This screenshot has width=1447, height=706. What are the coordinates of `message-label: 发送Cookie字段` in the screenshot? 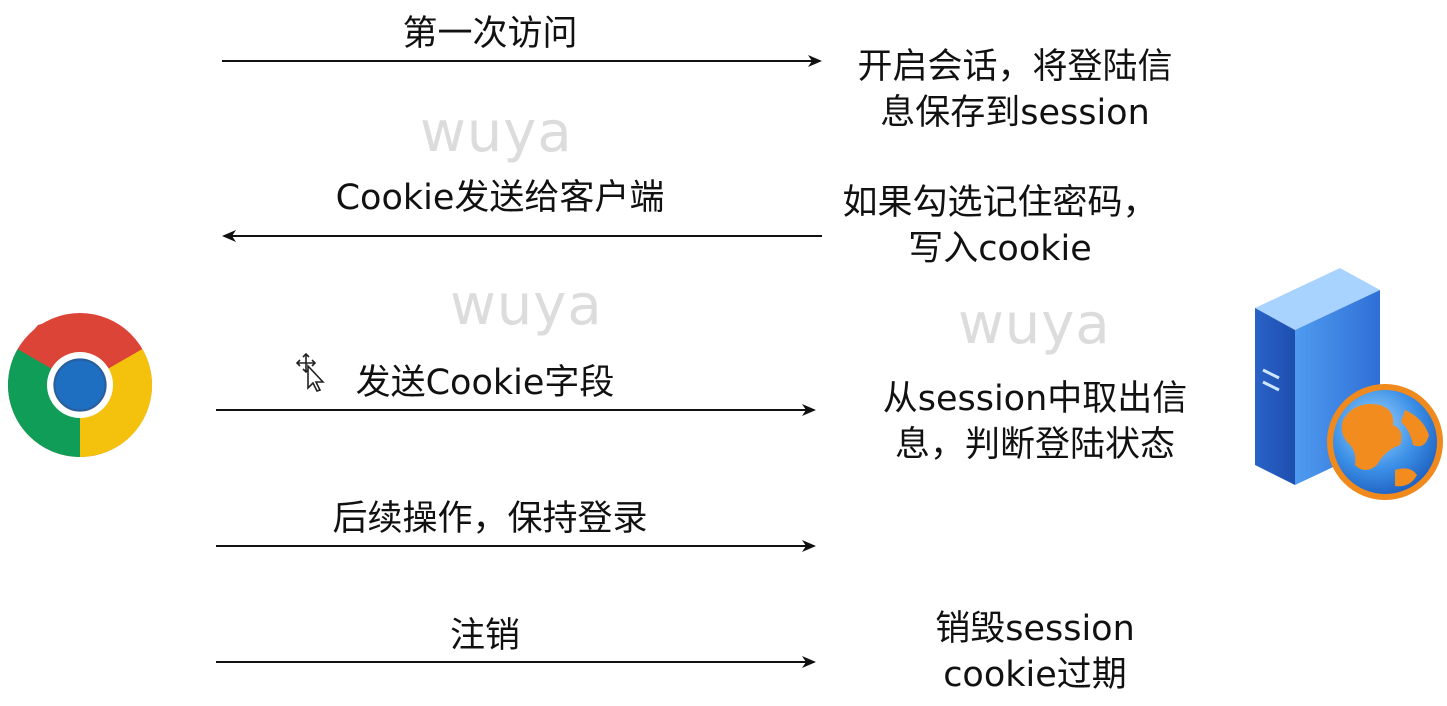 It's located at (485, 383).